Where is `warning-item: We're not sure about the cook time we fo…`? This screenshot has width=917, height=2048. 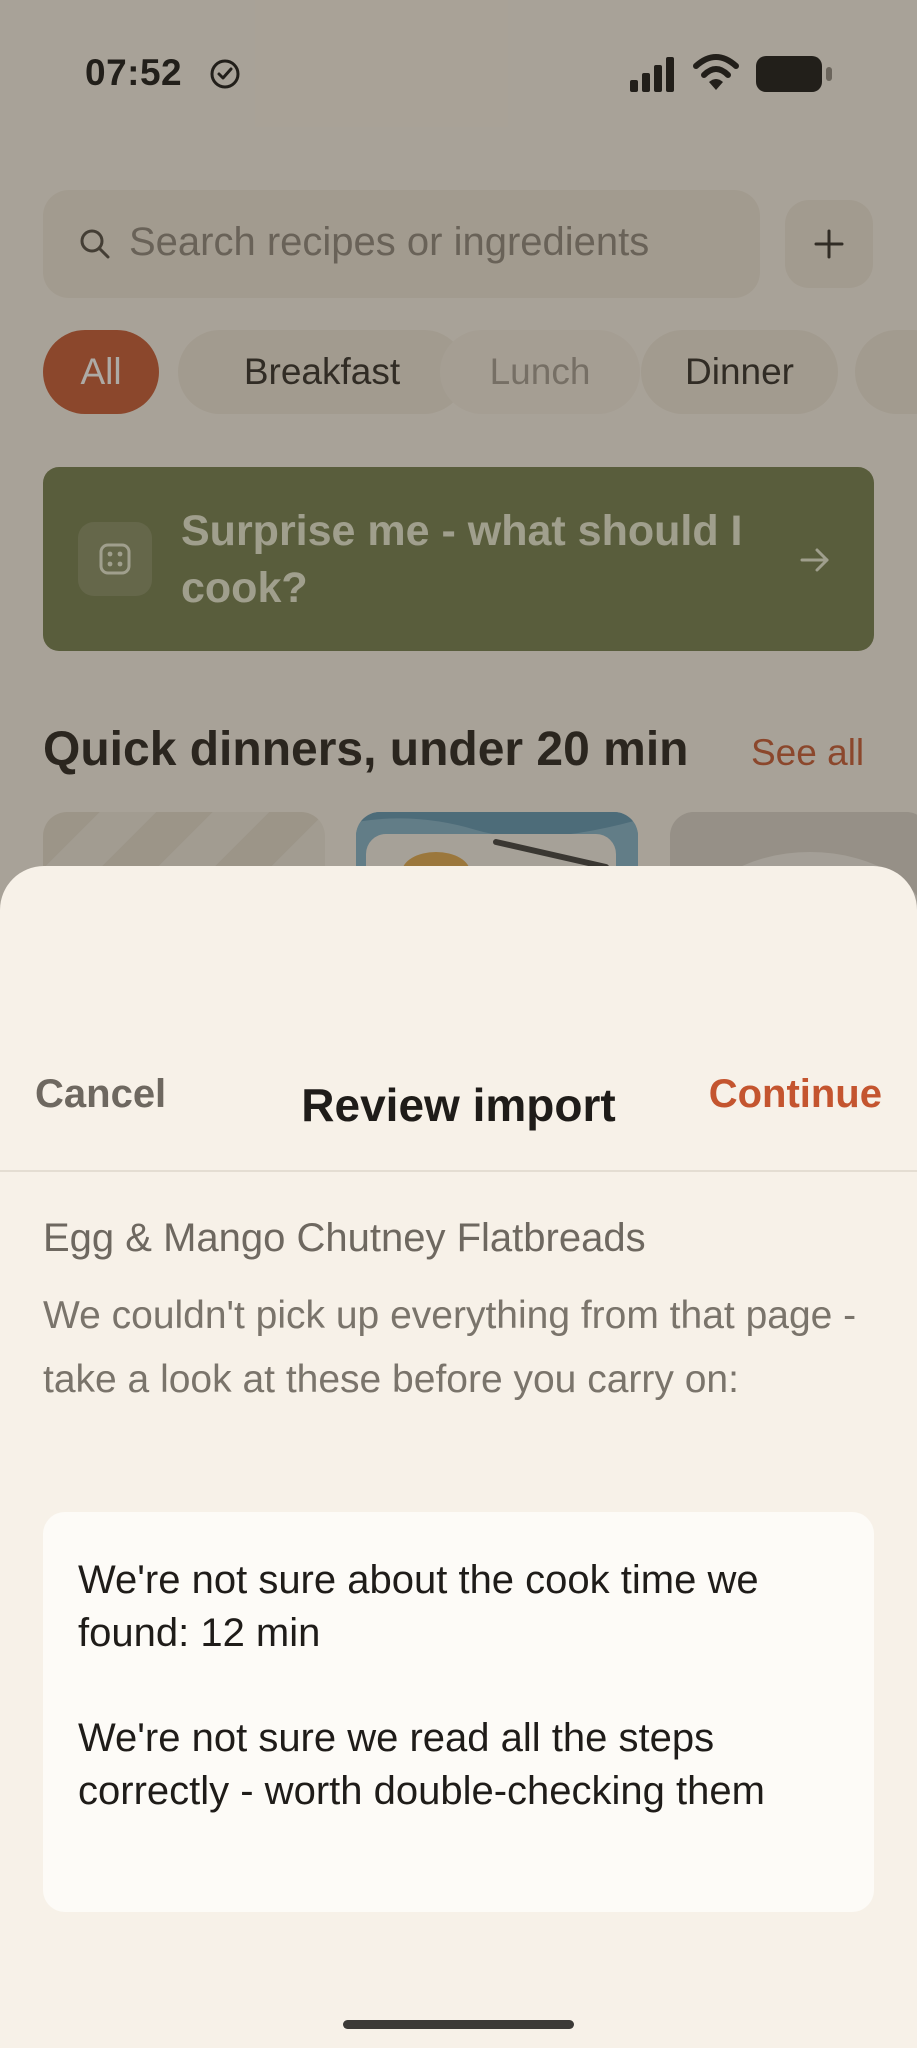 warning-item: We're not sure about the cook time we fo… is located at coordinates (418, 1606).